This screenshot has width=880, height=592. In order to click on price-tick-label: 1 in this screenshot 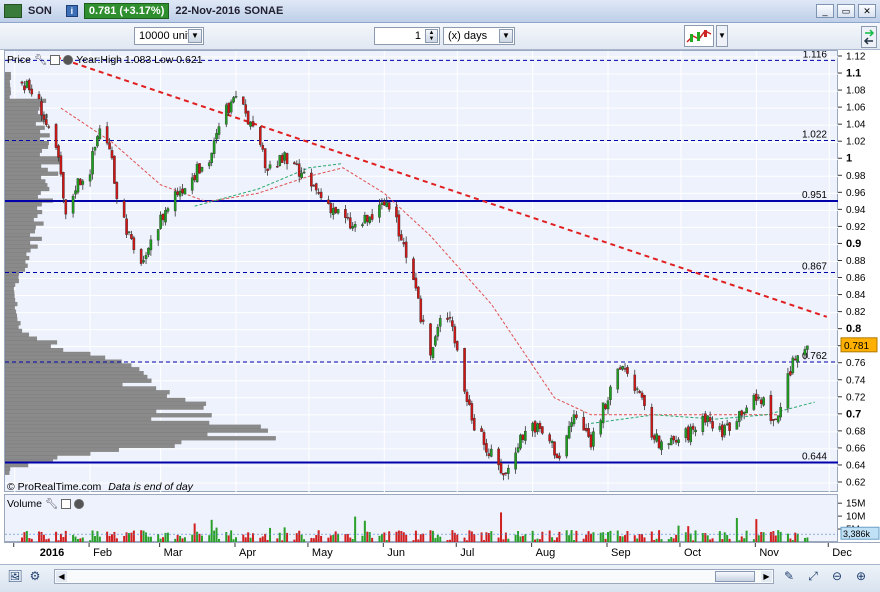, I will do `click(849, 159)`.